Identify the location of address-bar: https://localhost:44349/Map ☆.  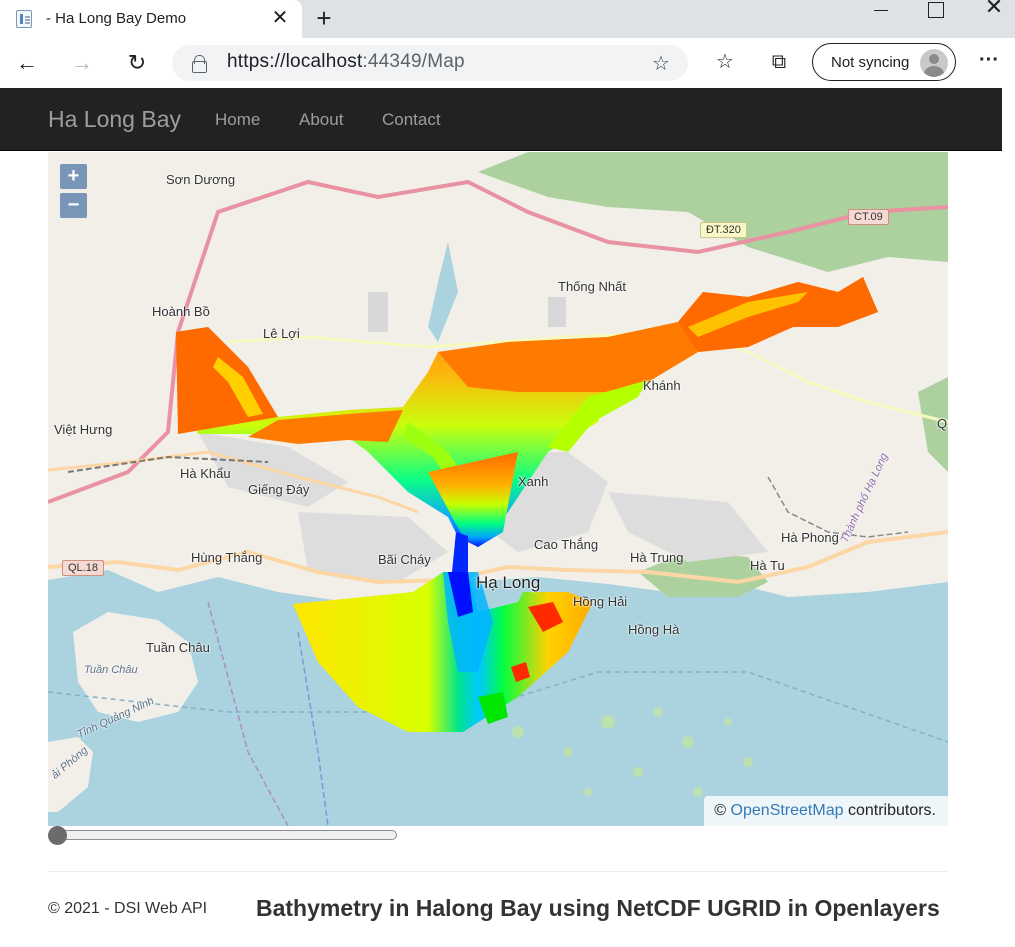
(430, 63).